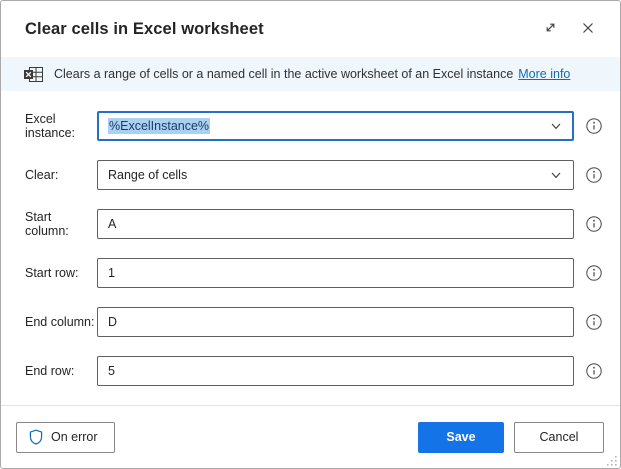 This screenshot has width=621, height=469. I want to click on excel-instance-combobox: %ExcelInstance%, so click(335, 126).